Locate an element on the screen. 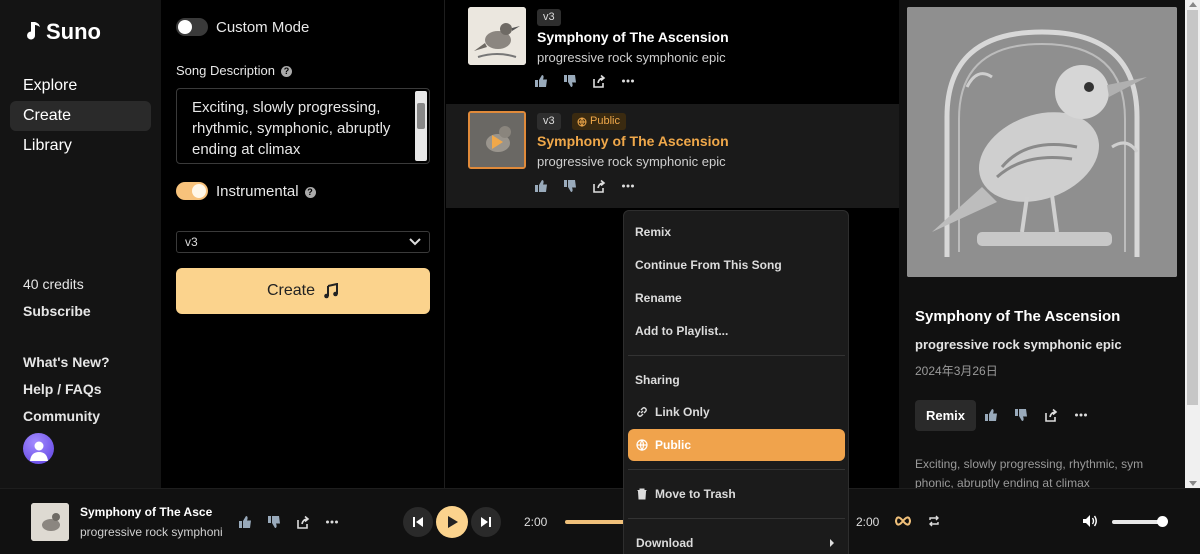  menu-header-sharing: Sharing is located at coordinates (657, 380).